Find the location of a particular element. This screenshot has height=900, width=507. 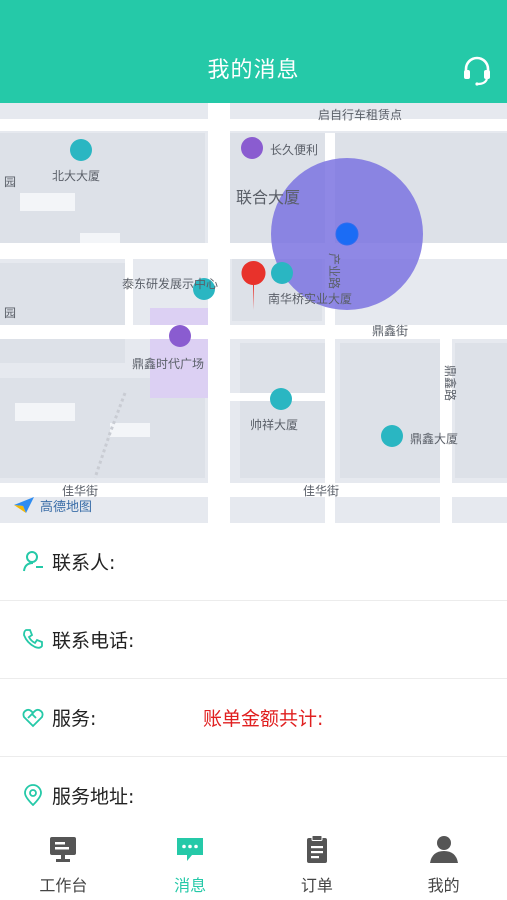

amap-logo-icon is located at coordinates (24, 505).